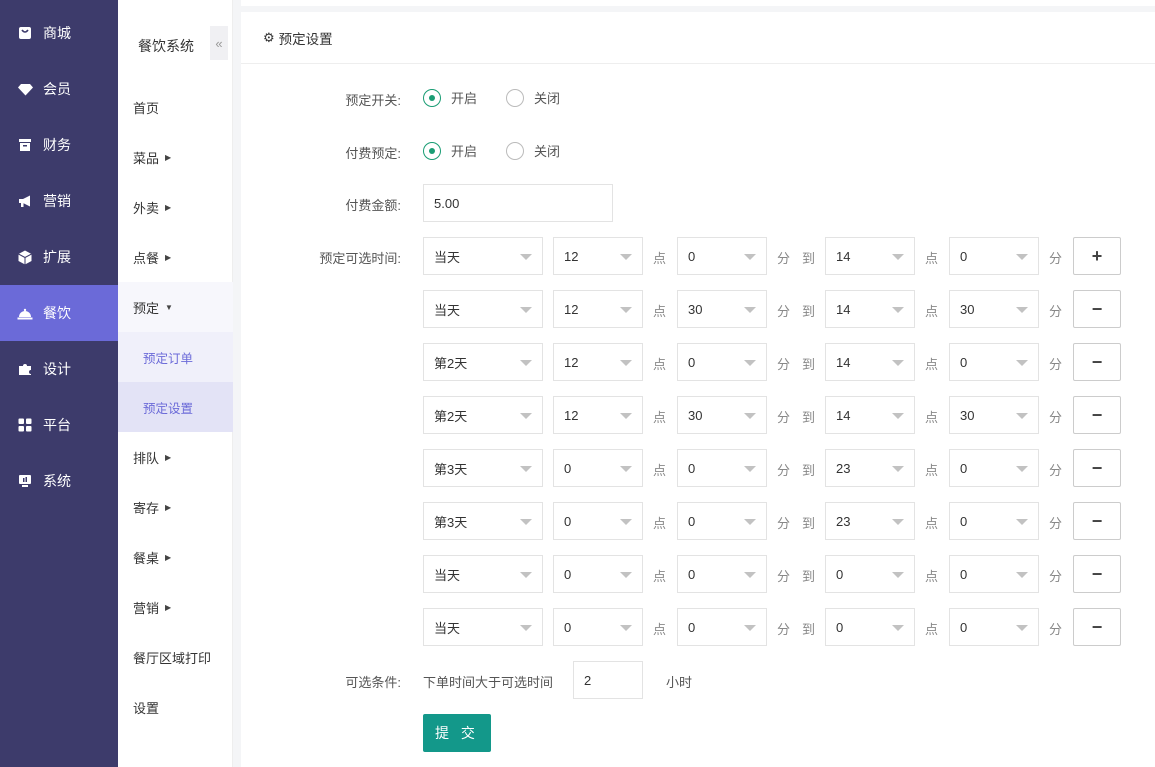 This screenshot has width=1155, height=767. Describe the element at coordinates (175, 557) in the screenshot. I see `sub-nav-item-tables: 餐桌 ▶` at that location.